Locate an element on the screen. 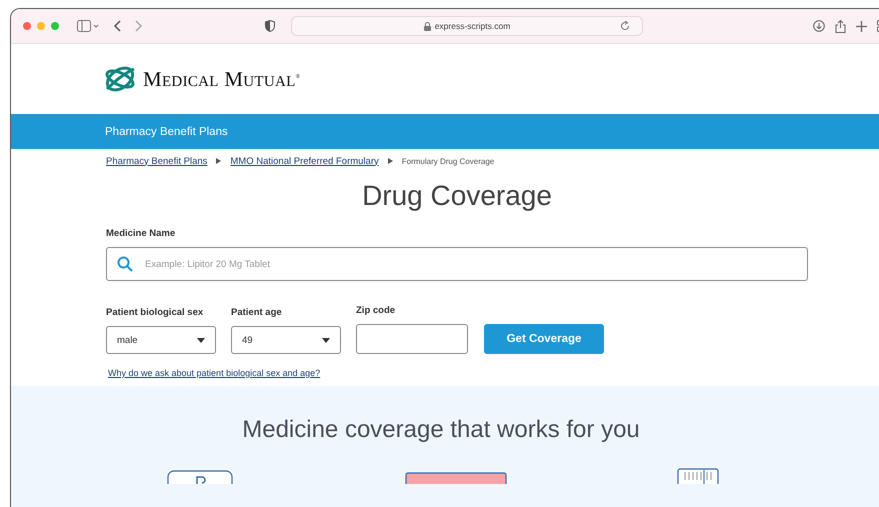 Image resolution: width=879 pixels, height=507 pixels. zip-field is located at coordinates (412, 339).